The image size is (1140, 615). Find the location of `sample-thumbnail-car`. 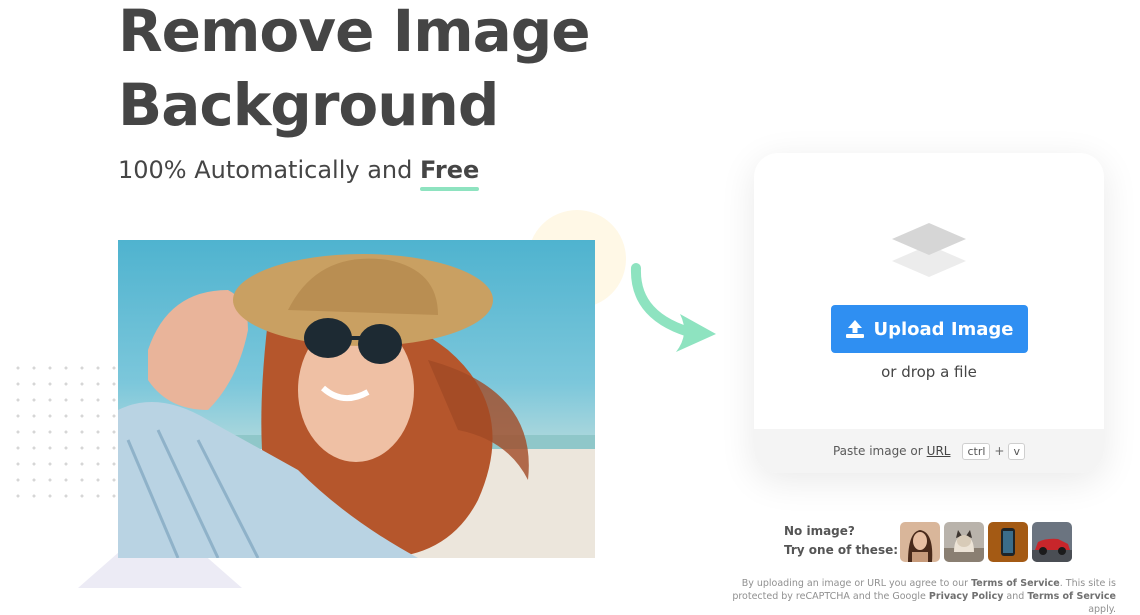

sample-thumbnail-car is located at coordinates (1052, 542).